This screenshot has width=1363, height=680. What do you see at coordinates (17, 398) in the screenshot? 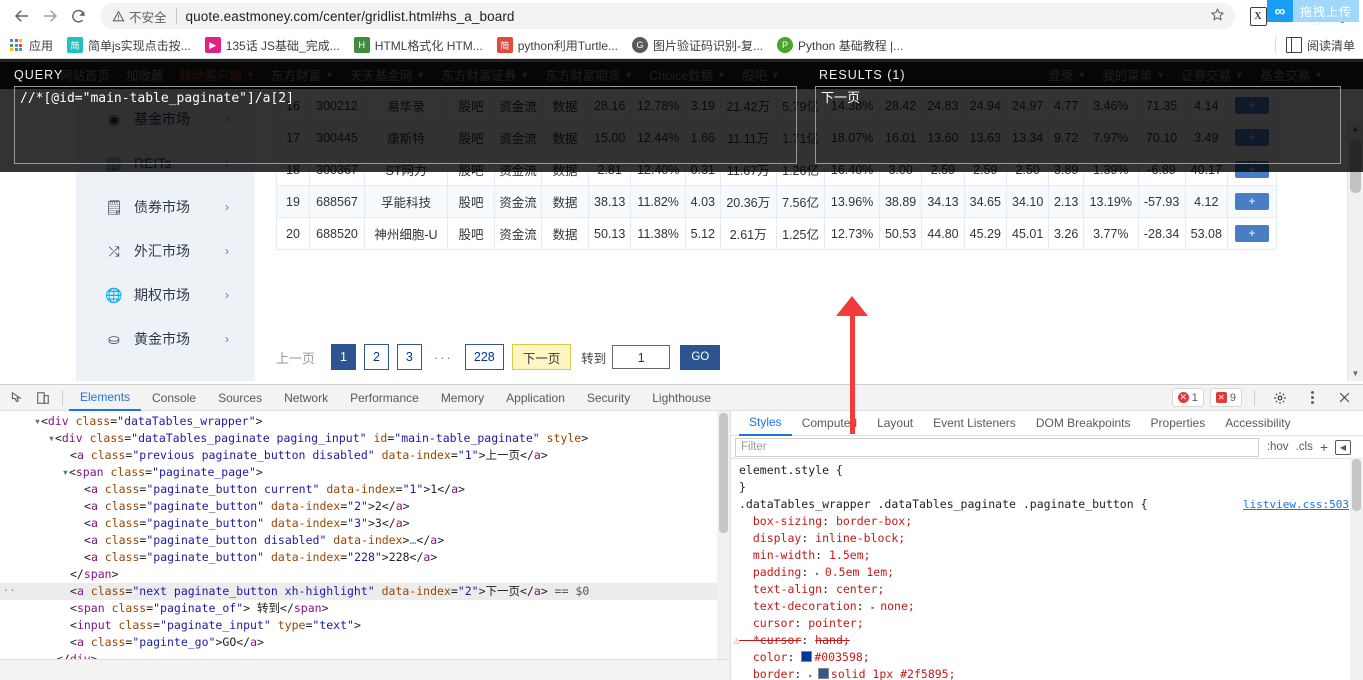
I see `inspect-element-icon` at bounding box center [17, 398].